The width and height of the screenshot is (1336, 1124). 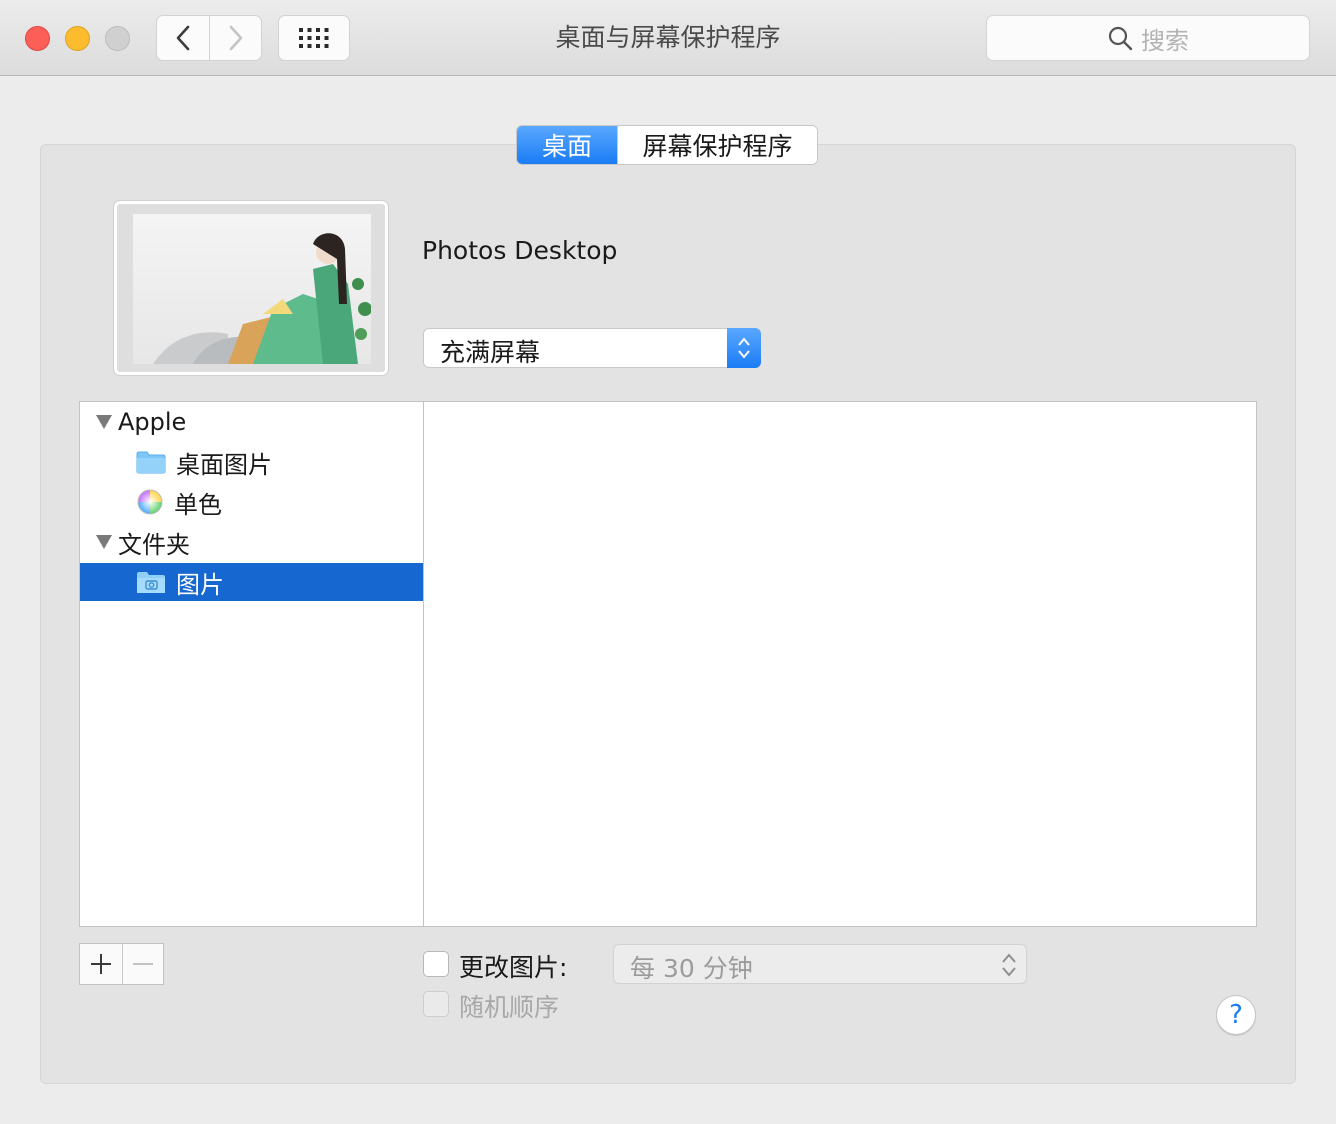 I want to click on show-all-button, so click(x=314, y=38).